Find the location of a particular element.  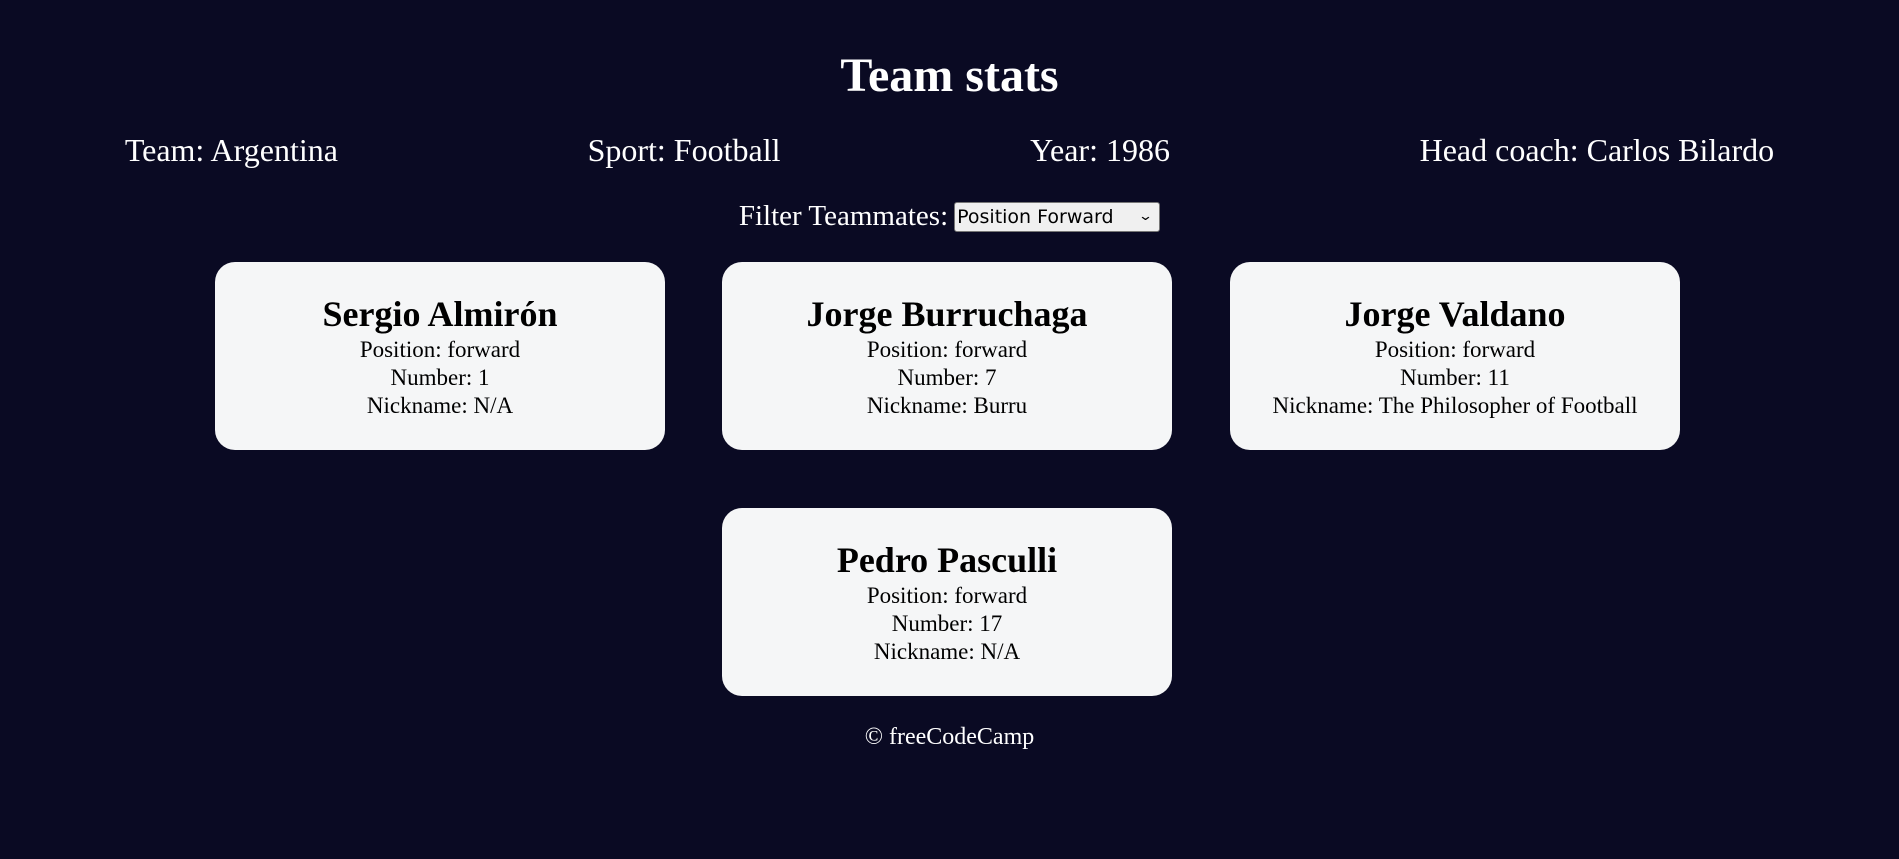

sport: Sport: Football is located at coordinates (684, 150).